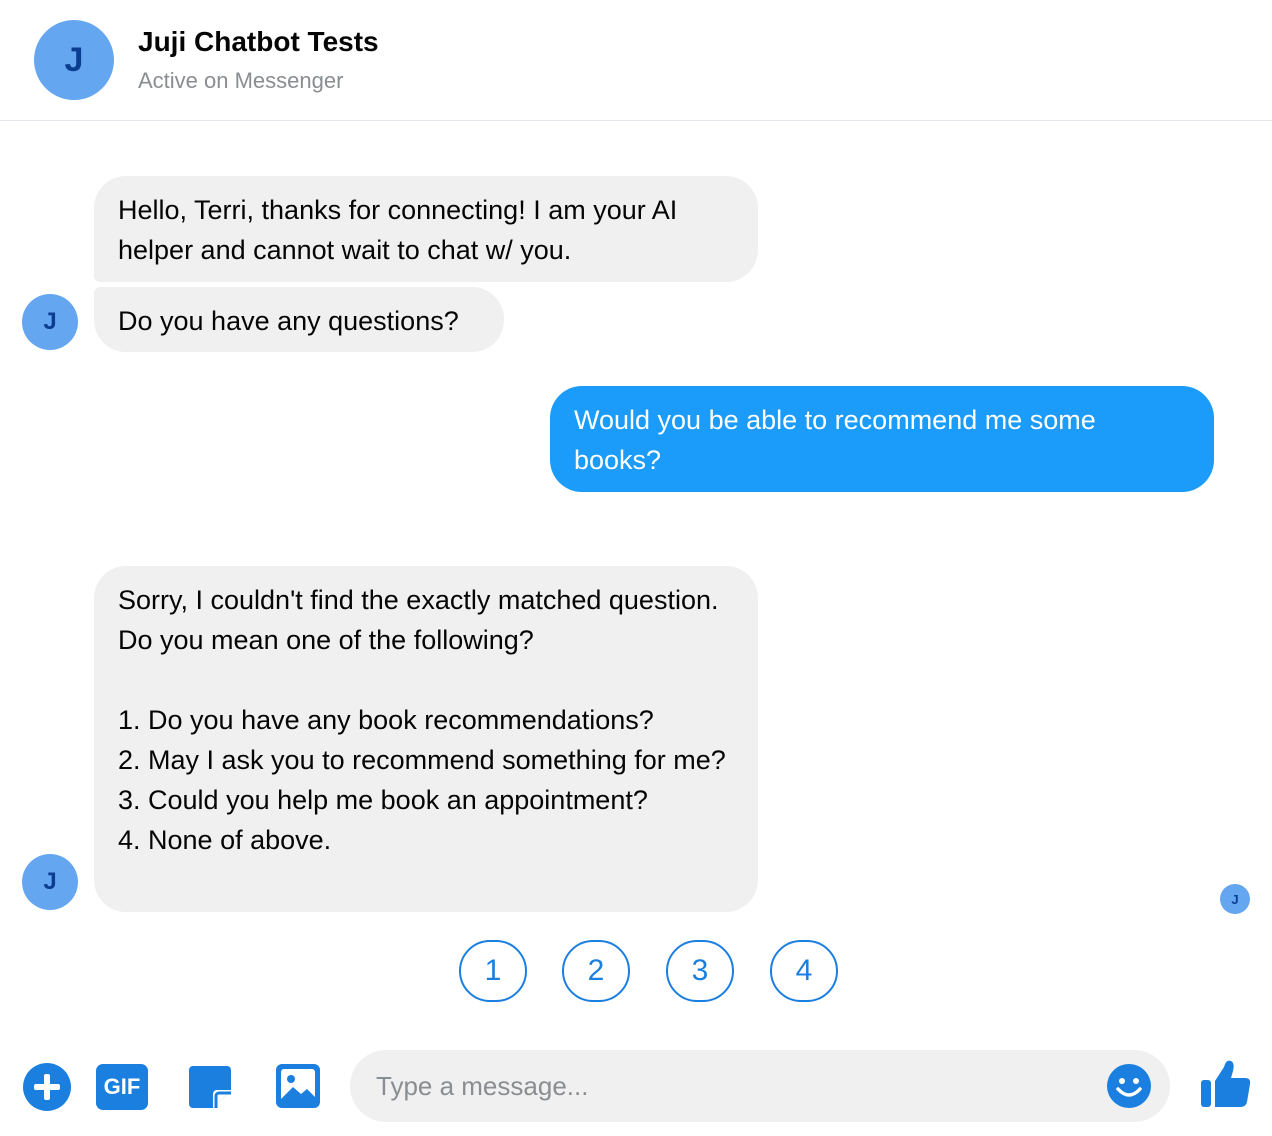 The height and width of the screenshot is (1136, 1272). What do you see at coordinates (1129, 1086) in the screenshot?
I see `emoji-icon` at bounding box center [1129, 1086].